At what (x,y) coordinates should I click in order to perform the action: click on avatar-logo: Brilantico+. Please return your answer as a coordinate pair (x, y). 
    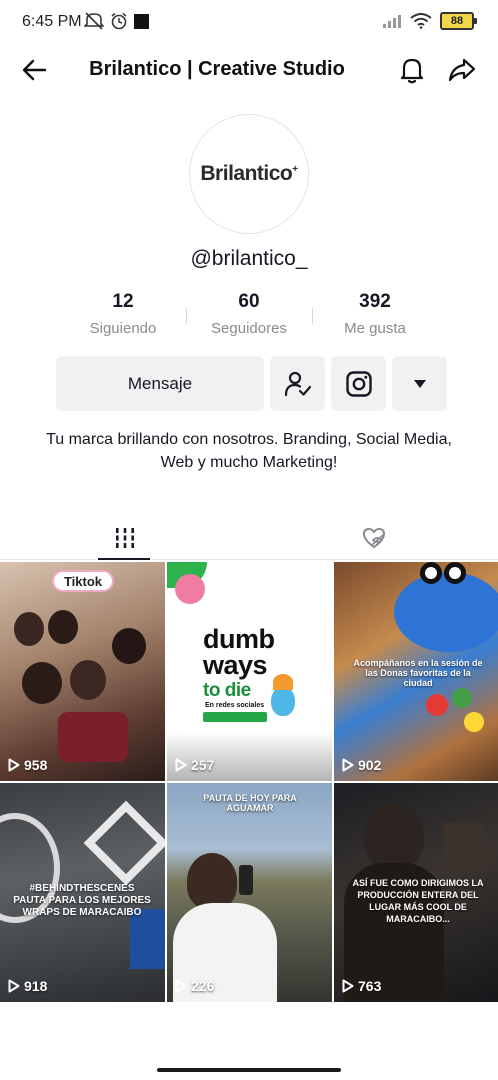
    Looking at the image, I should click on (249, 173).